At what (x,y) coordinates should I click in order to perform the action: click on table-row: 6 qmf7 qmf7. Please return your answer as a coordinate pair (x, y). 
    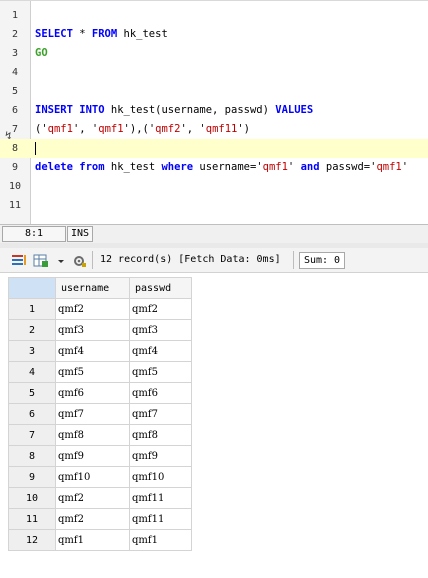
    Looking at the image, I should click on (100, 414).